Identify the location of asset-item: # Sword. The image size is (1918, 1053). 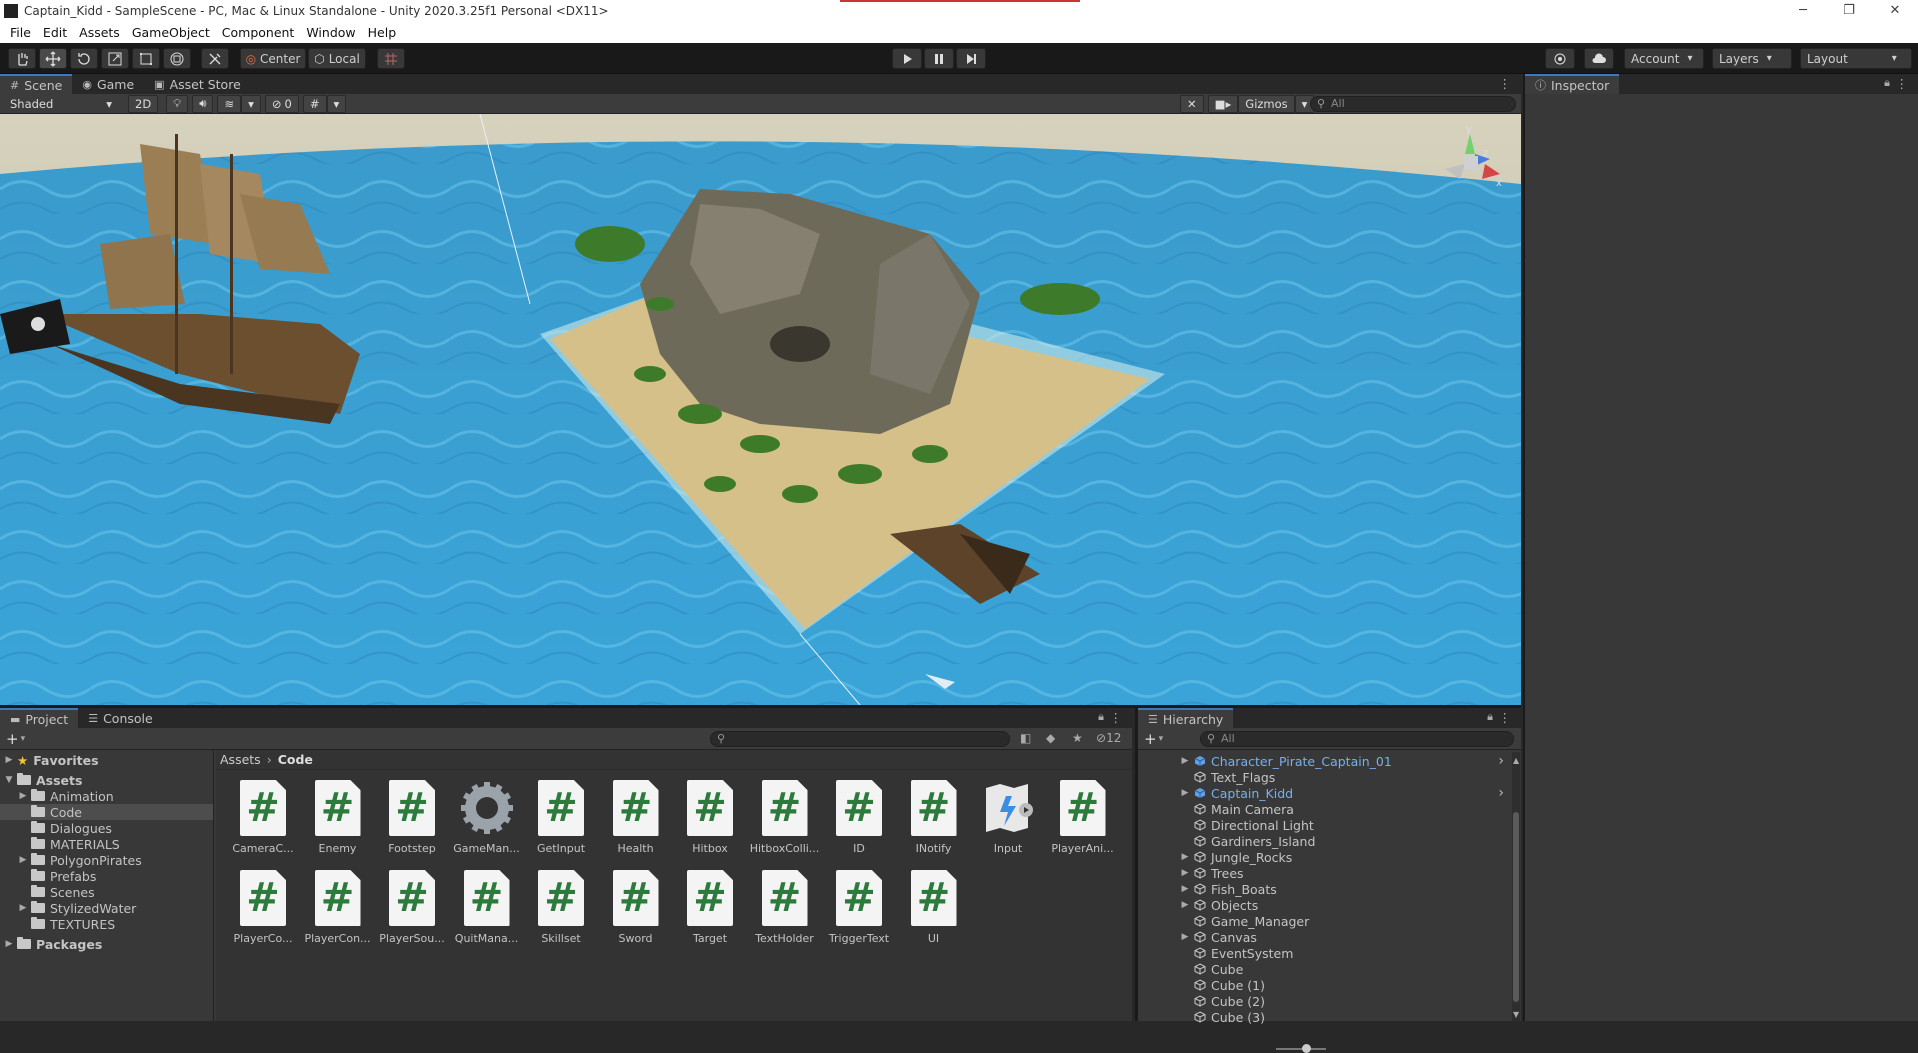
(636, 907).